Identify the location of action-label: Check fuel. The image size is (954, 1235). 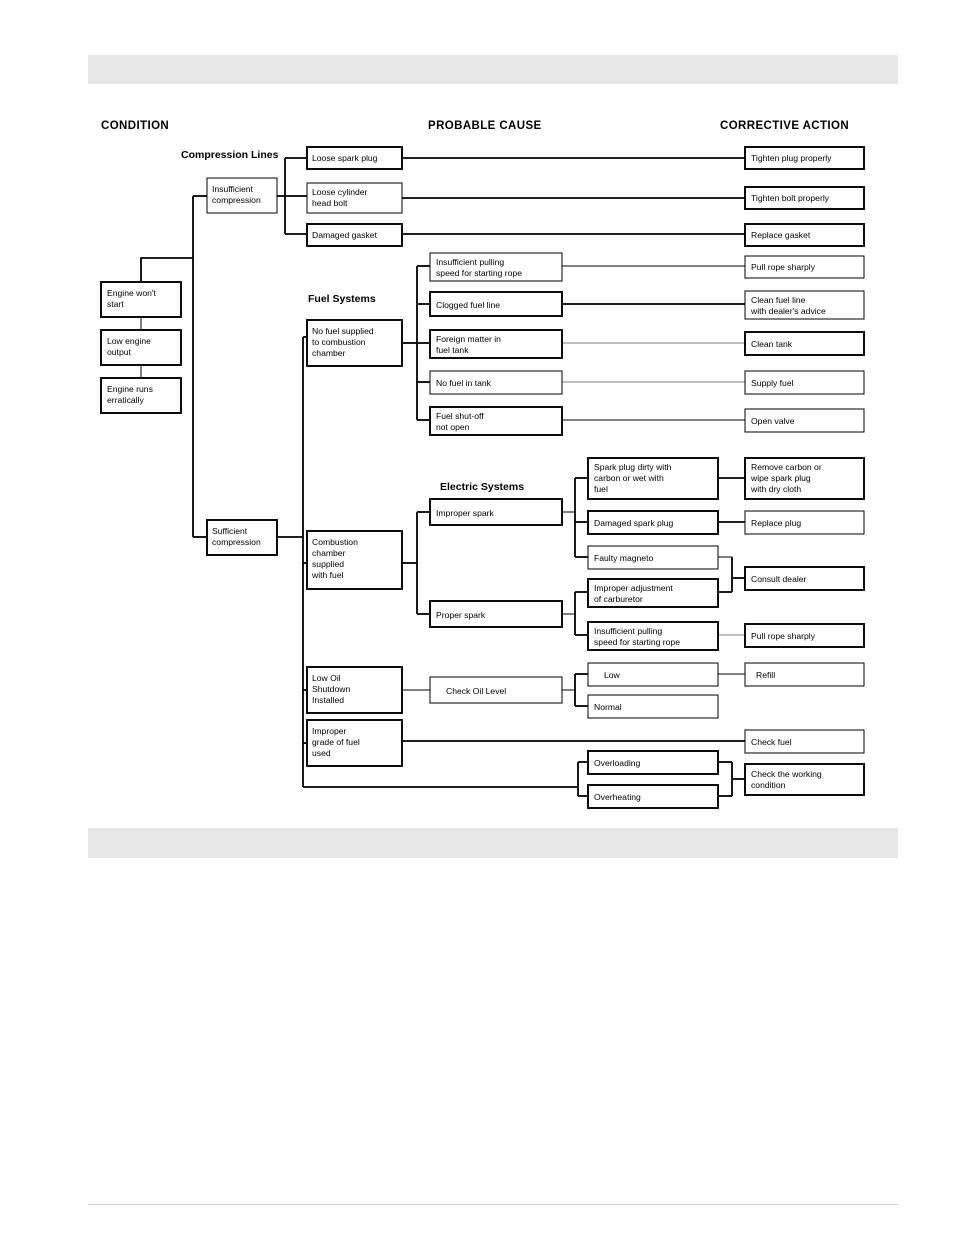
(771, 742).